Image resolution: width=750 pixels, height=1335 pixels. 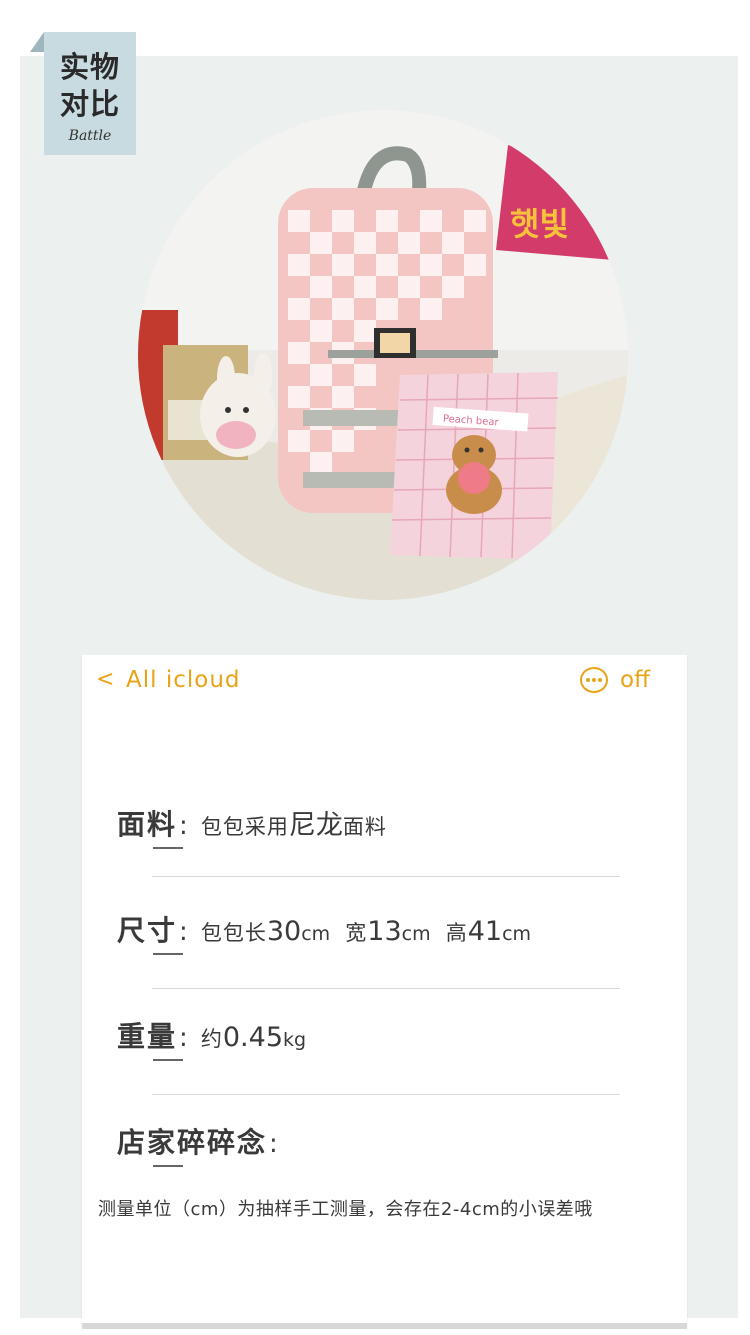 I want to click on size-length-value: 30, so click(x=284, y=931).